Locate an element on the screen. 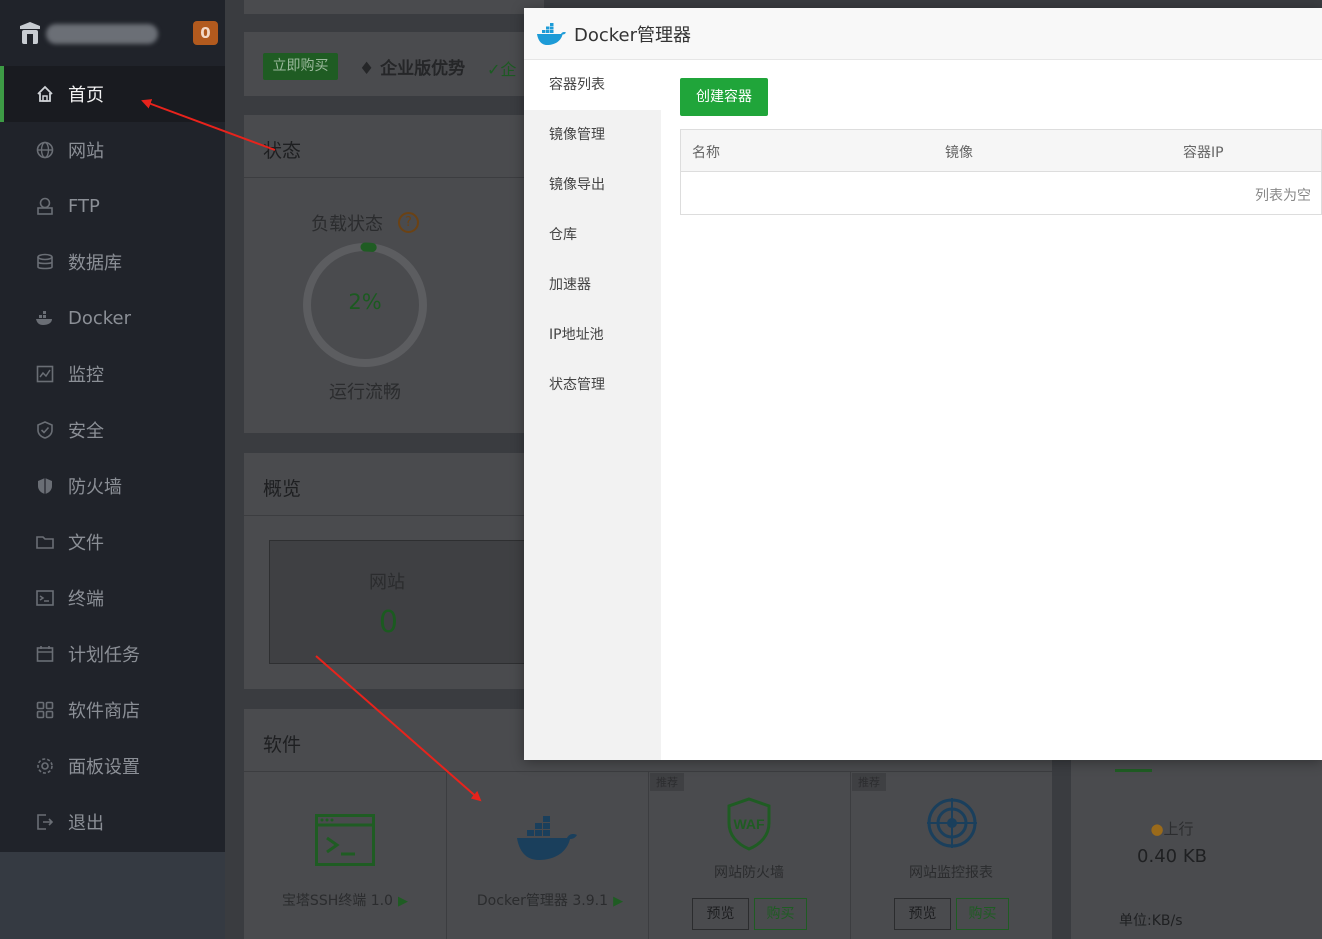 The width and height of the screenshot is (1322, 939). play-icon: ▶ is located at coordinates (618, 901).